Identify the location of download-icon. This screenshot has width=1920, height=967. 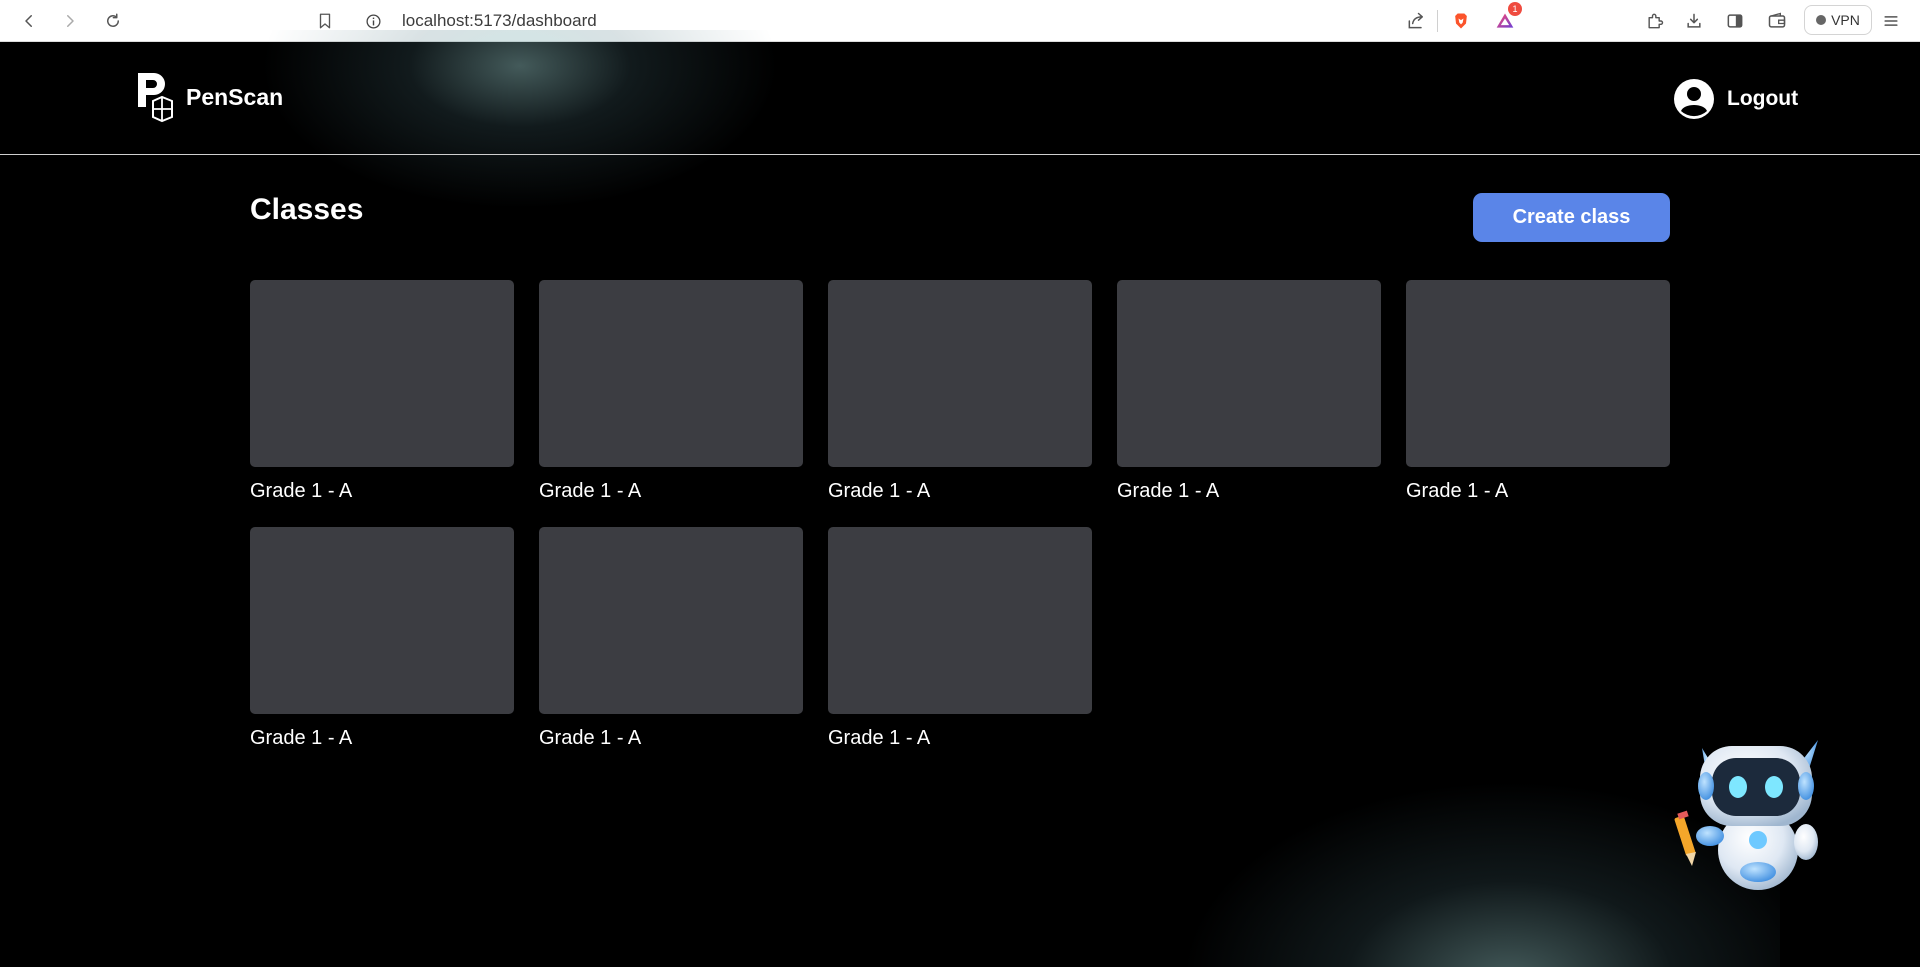
(1694, 20).